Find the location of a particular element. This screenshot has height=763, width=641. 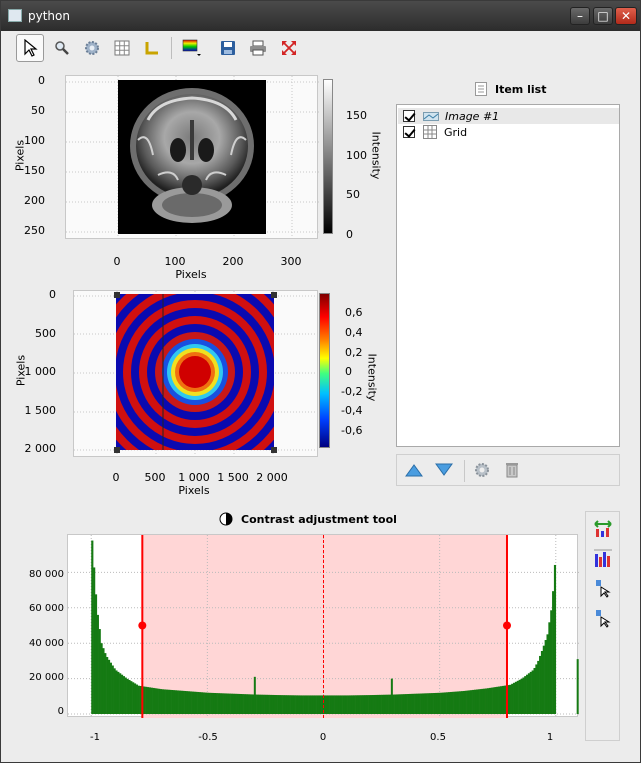

range-max-handle is located at coordinates (506, 625).